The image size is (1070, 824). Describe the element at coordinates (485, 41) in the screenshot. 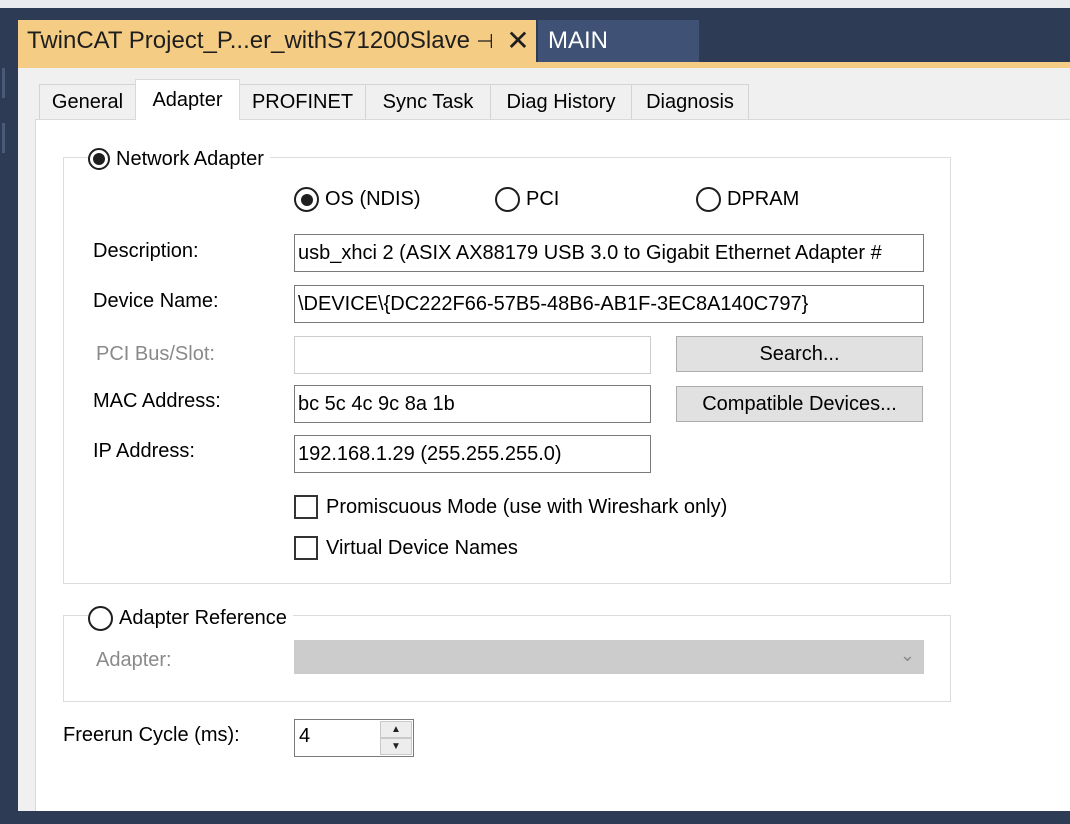

I see `pin-icon: ⊣` at that location.